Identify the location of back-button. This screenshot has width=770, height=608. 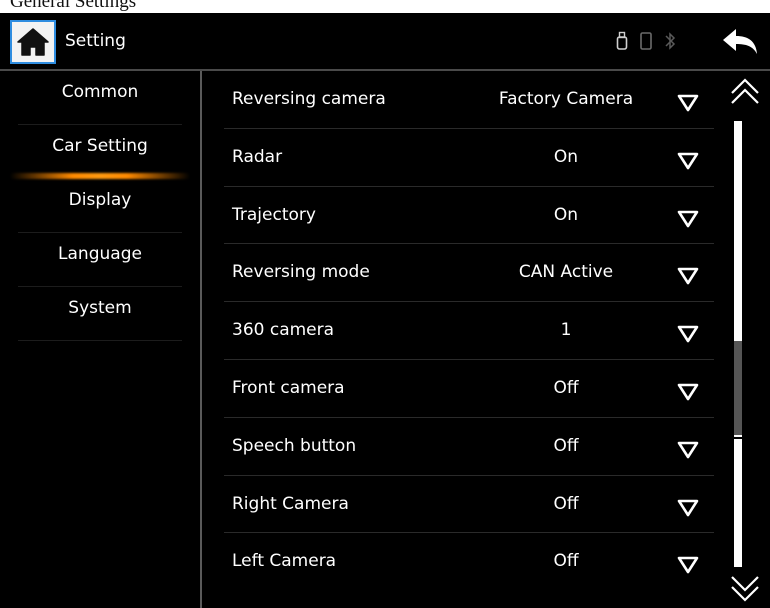
(740, 42).